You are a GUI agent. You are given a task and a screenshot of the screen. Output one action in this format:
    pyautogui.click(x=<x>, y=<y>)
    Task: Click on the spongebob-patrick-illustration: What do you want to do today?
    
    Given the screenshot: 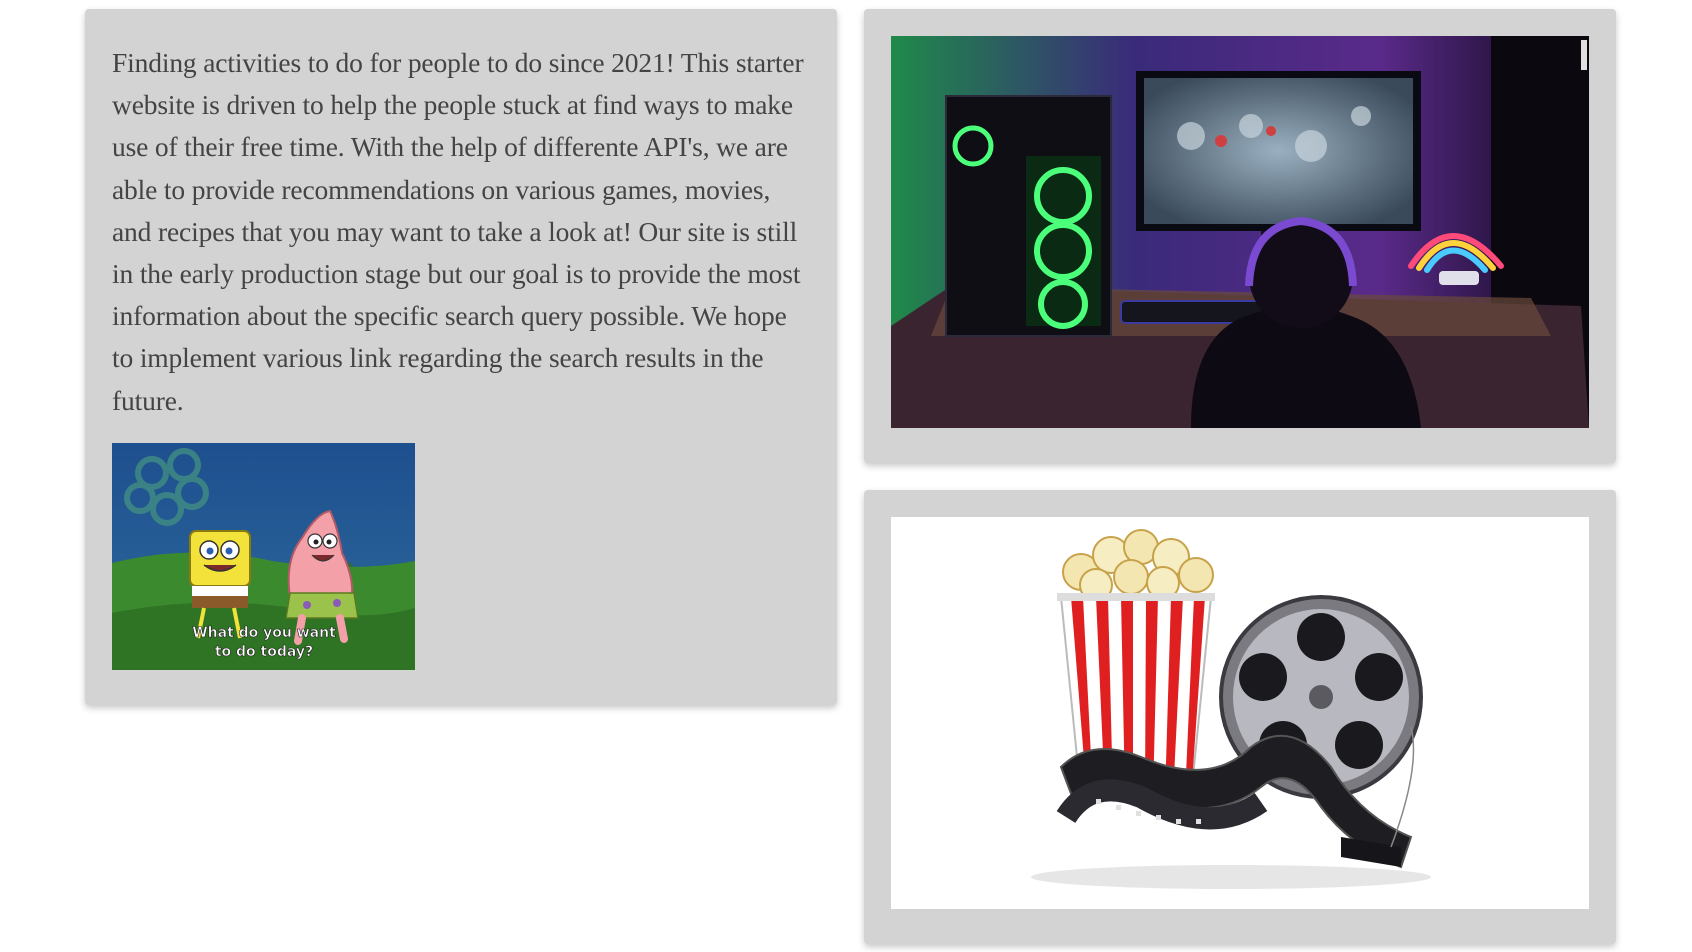 What is the action you would take?
    pyautogui.click(x=263, y=556)
    